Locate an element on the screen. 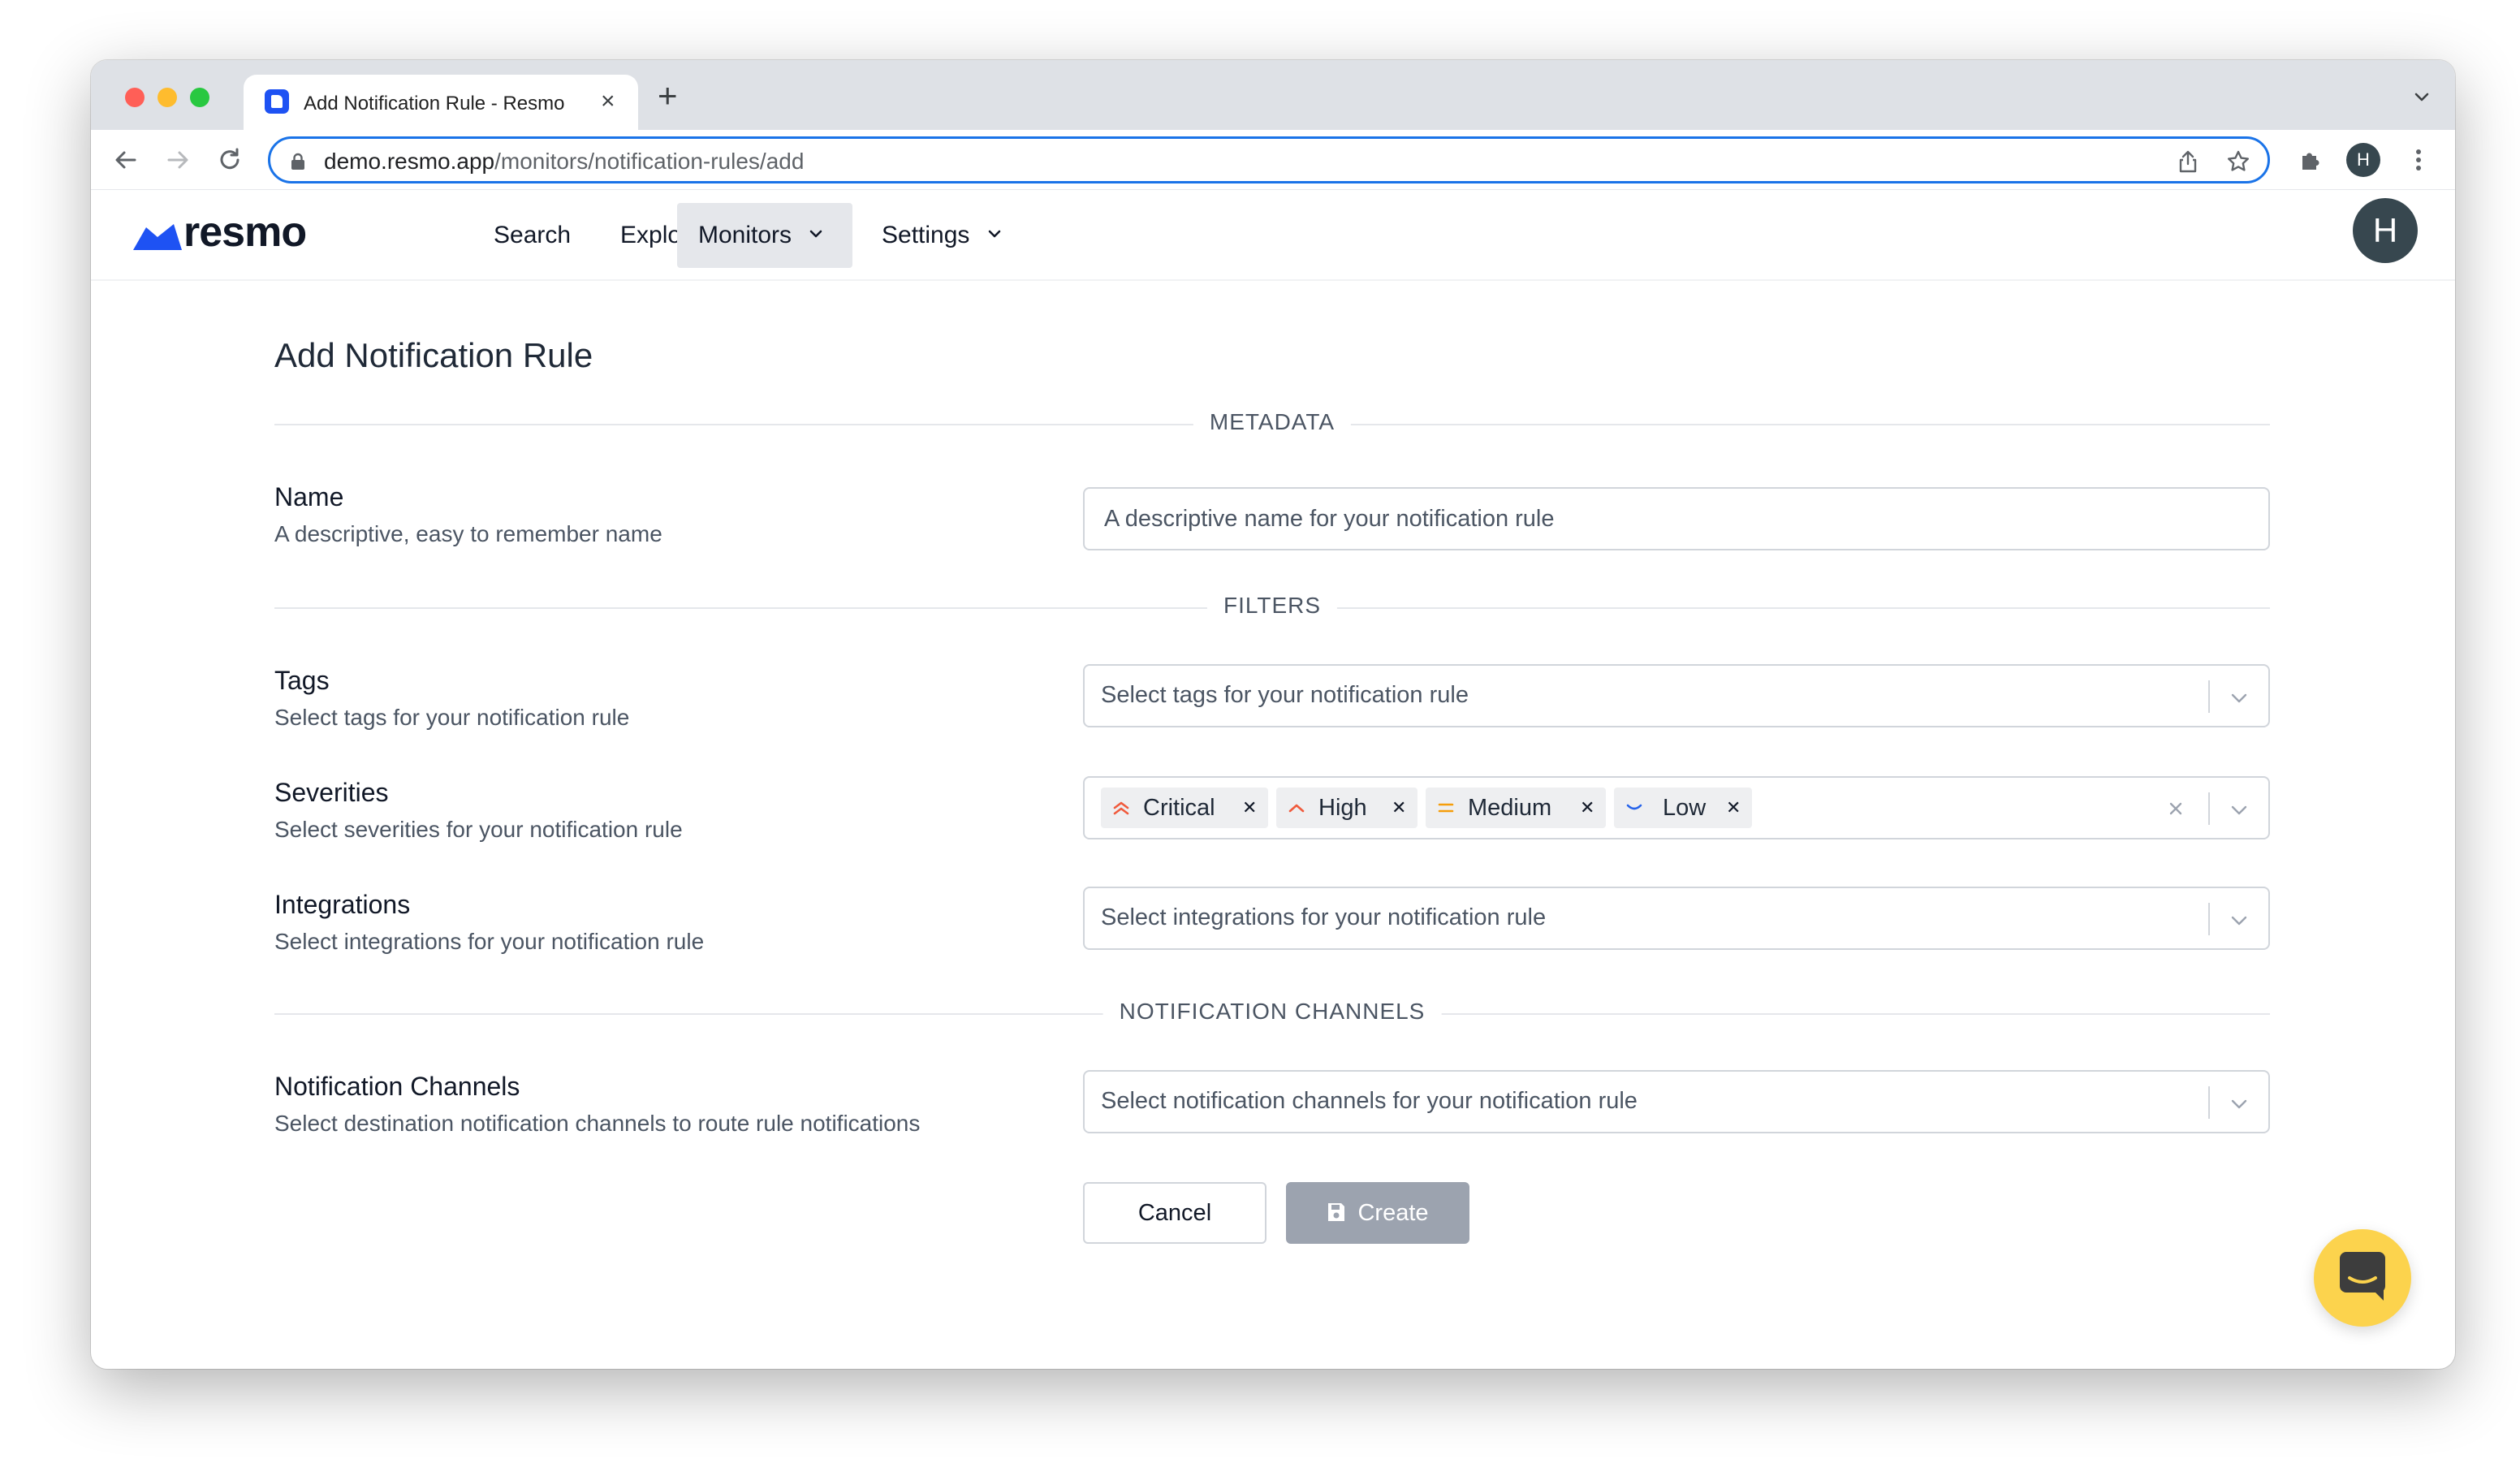  notification-channels-section-label: NOTIFICATION CHANNELS is located at coordinates (1272, 1012).